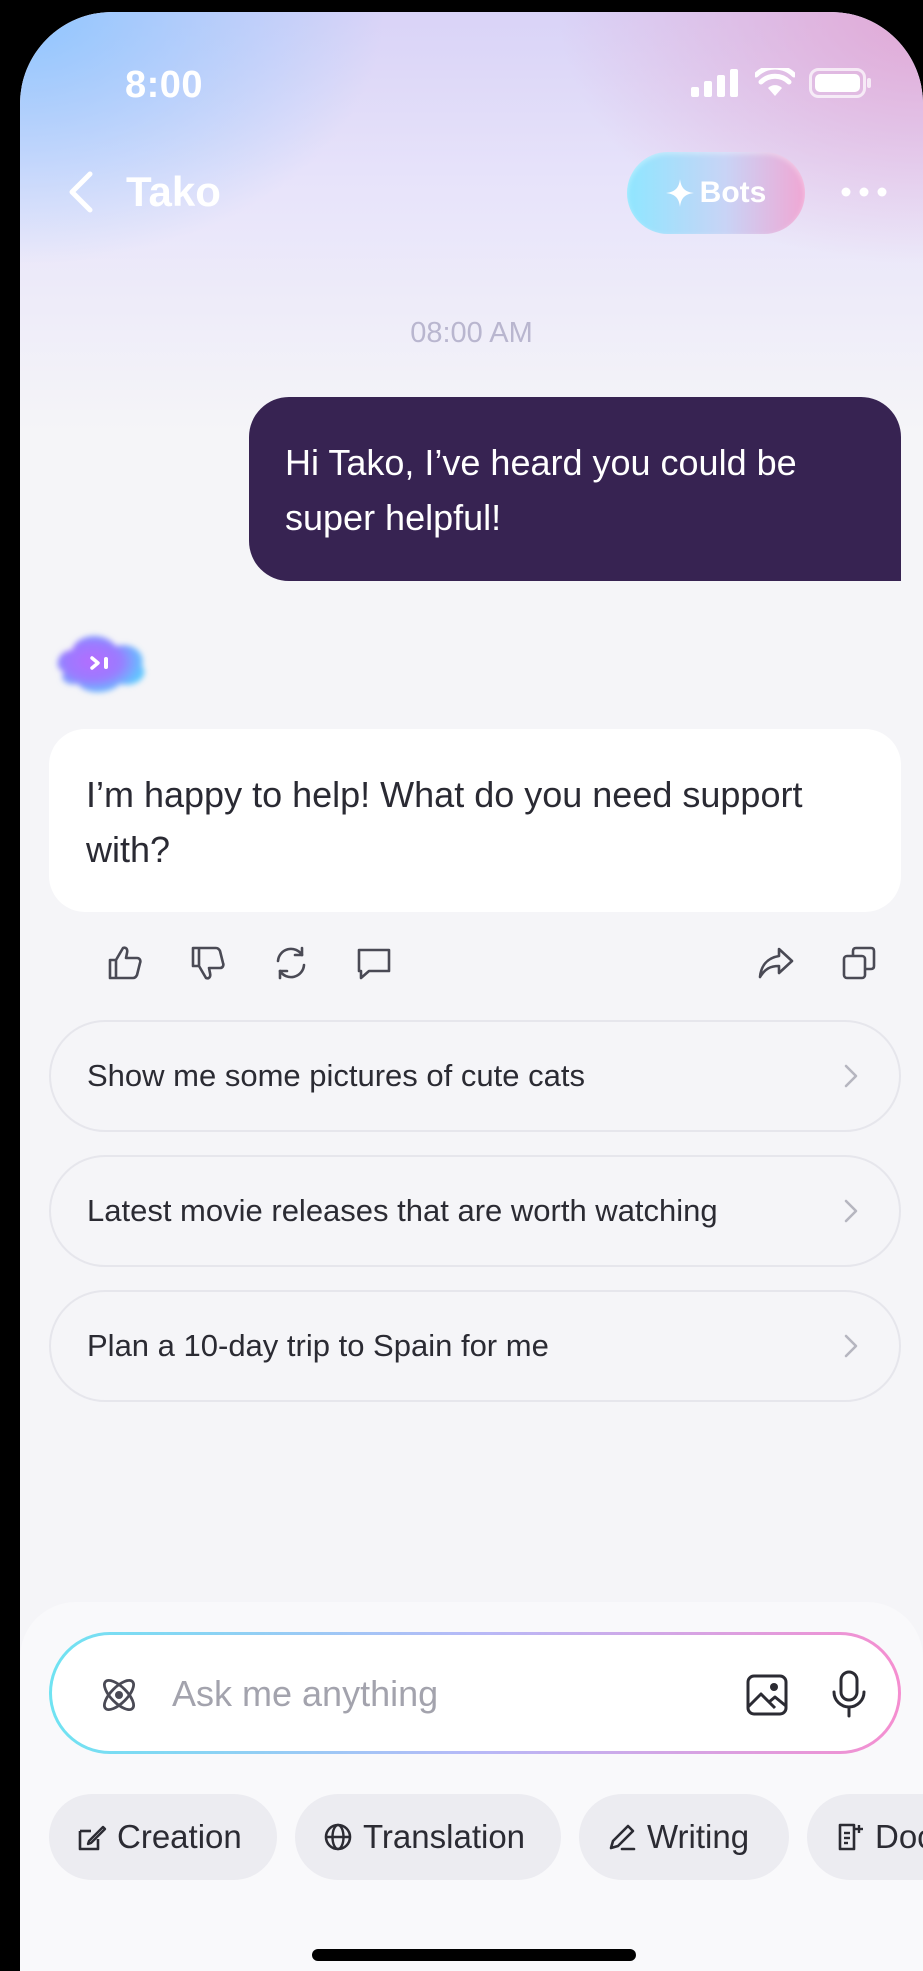 Image resolution: width=923 pixels, height=1971 pixels. I want to click on thumbs-up-icon, so click(125, 963).